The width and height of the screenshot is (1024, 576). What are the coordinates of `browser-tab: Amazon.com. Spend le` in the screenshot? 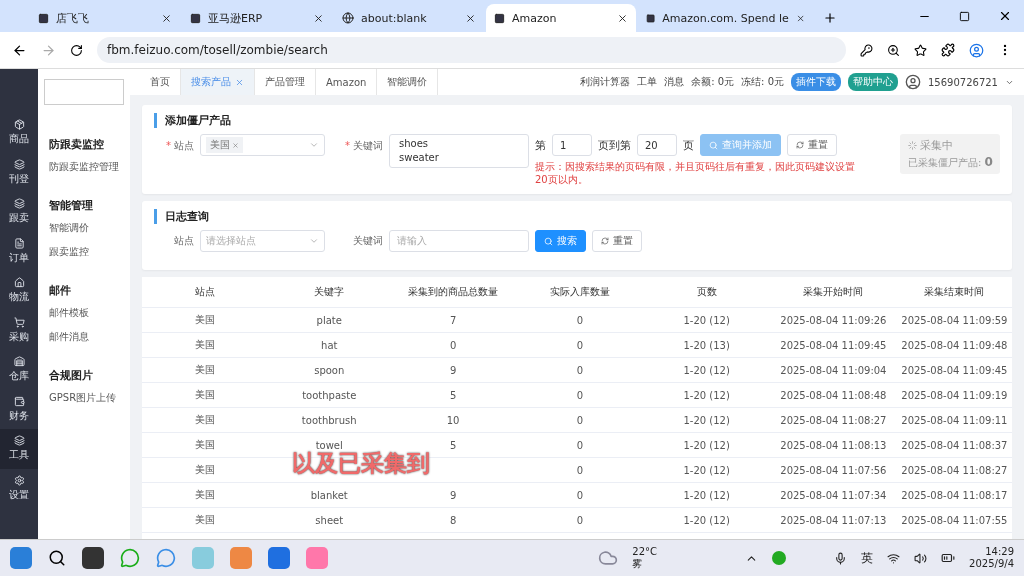 It's located at (725, 18).